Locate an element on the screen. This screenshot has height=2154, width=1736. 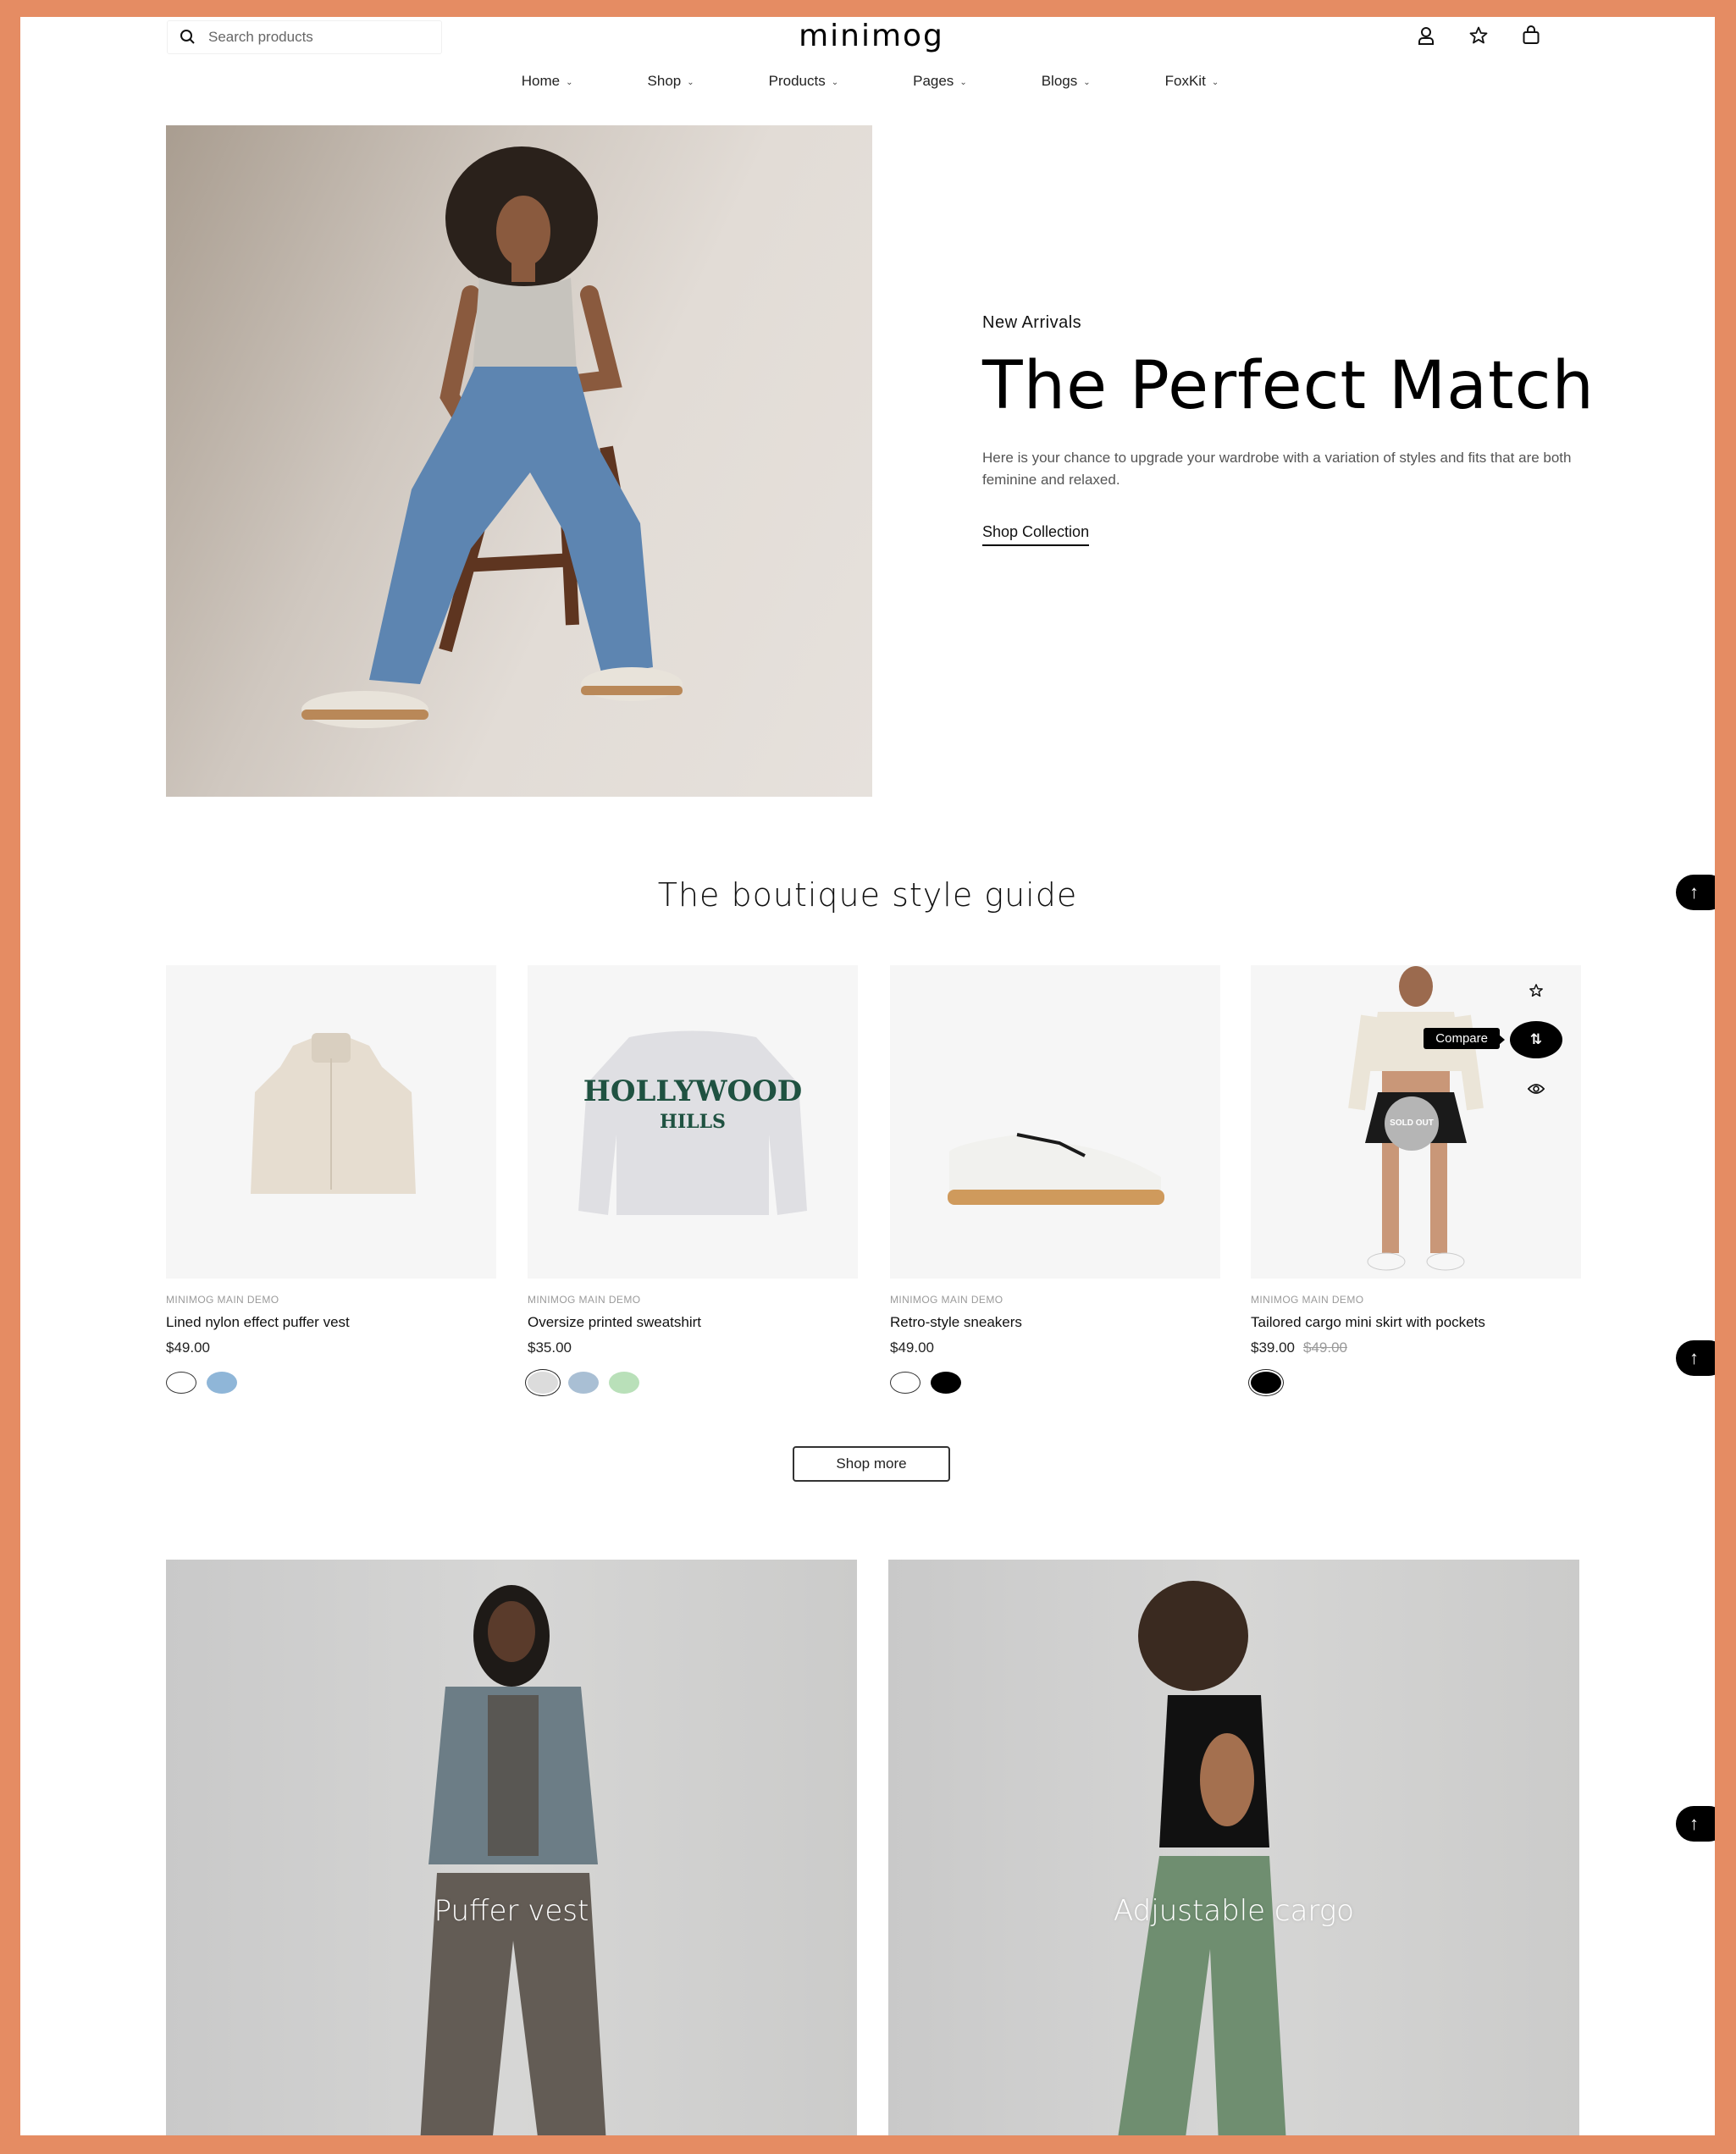
shop-more-button: Shop more is located at coordinates (871, 1464).